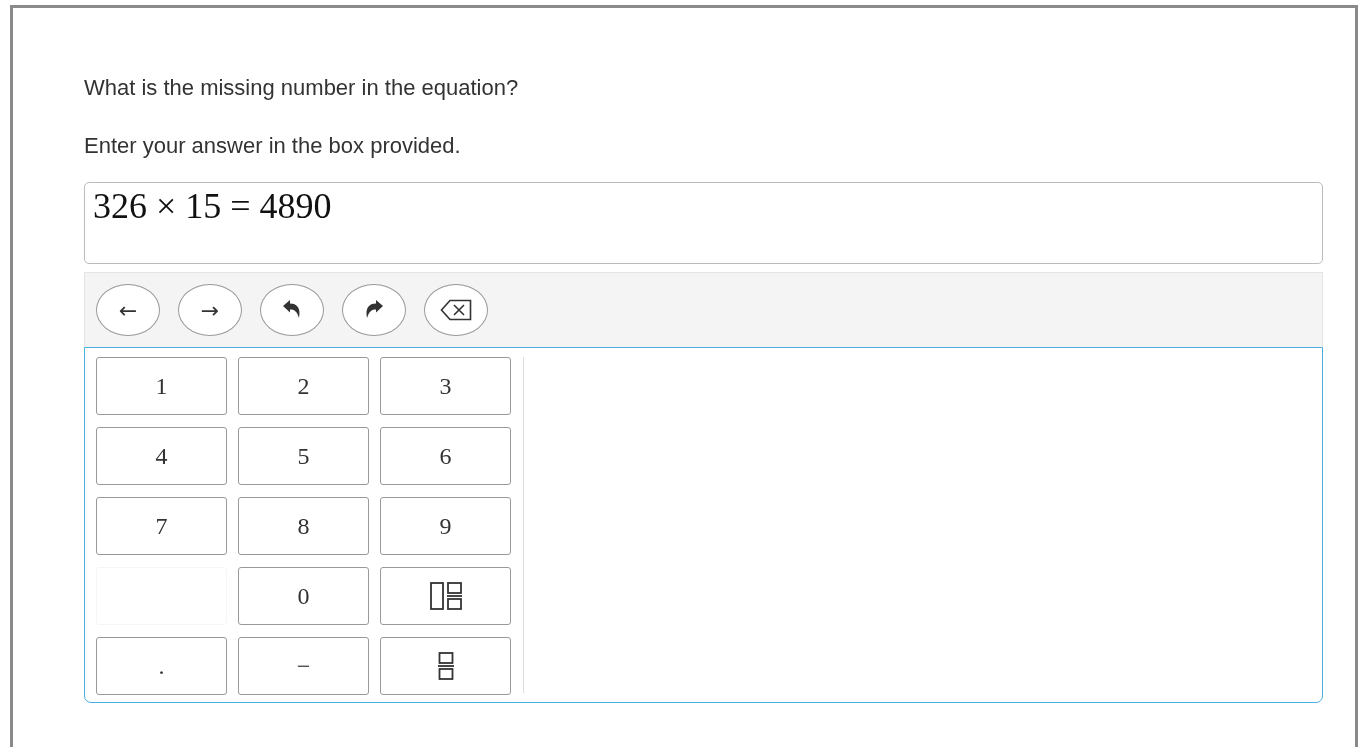 Image resolution: width=1363 pixels, height=747 pixels. Describe the element at coordinates (161, 386) in the screenshot. I see `keypad-key: 1` at that location.